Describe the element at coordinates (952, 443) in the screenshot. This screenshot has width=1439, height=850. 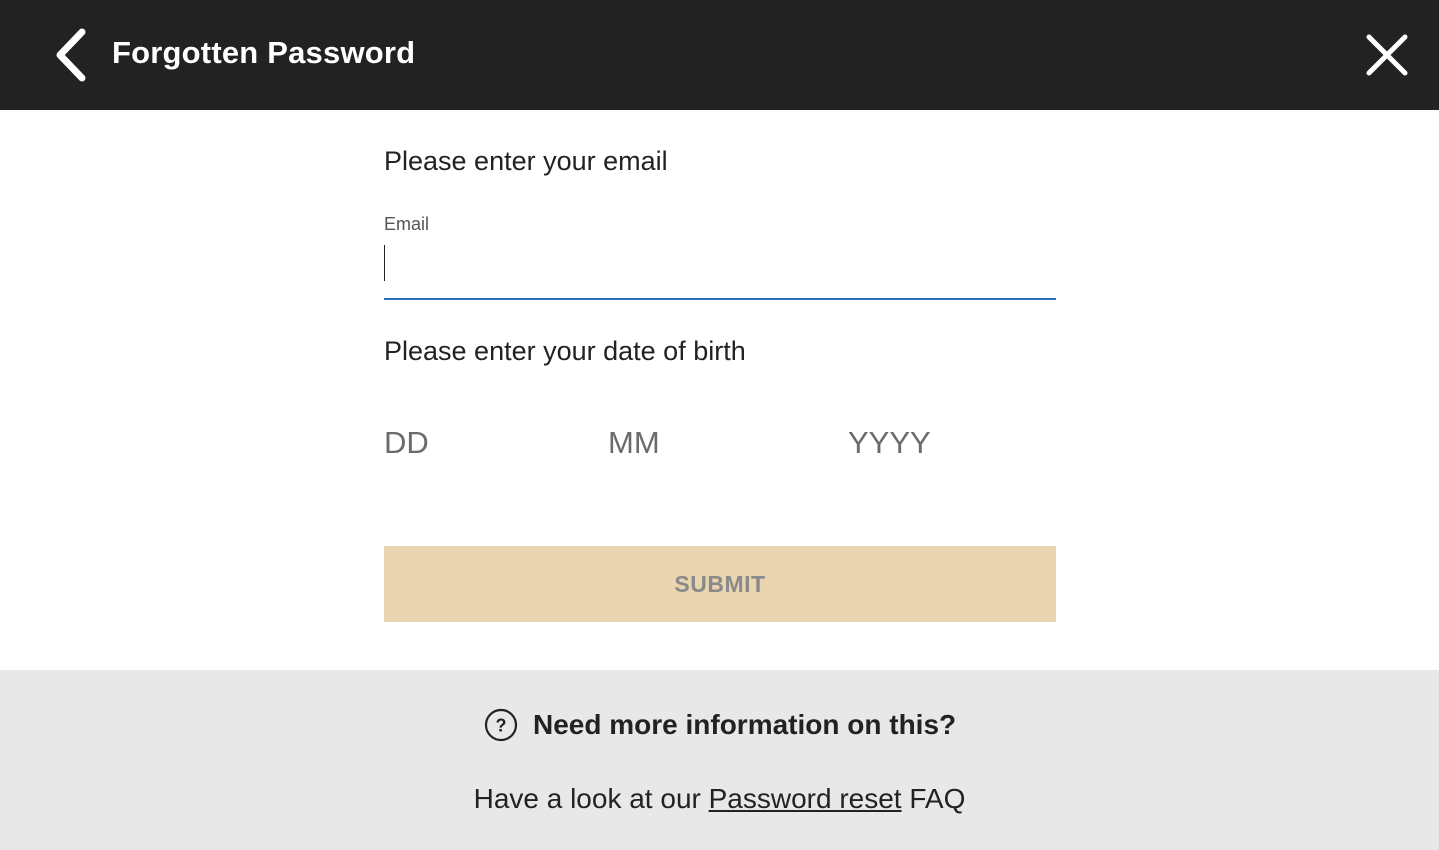
I see `dob-year-input` at that location.